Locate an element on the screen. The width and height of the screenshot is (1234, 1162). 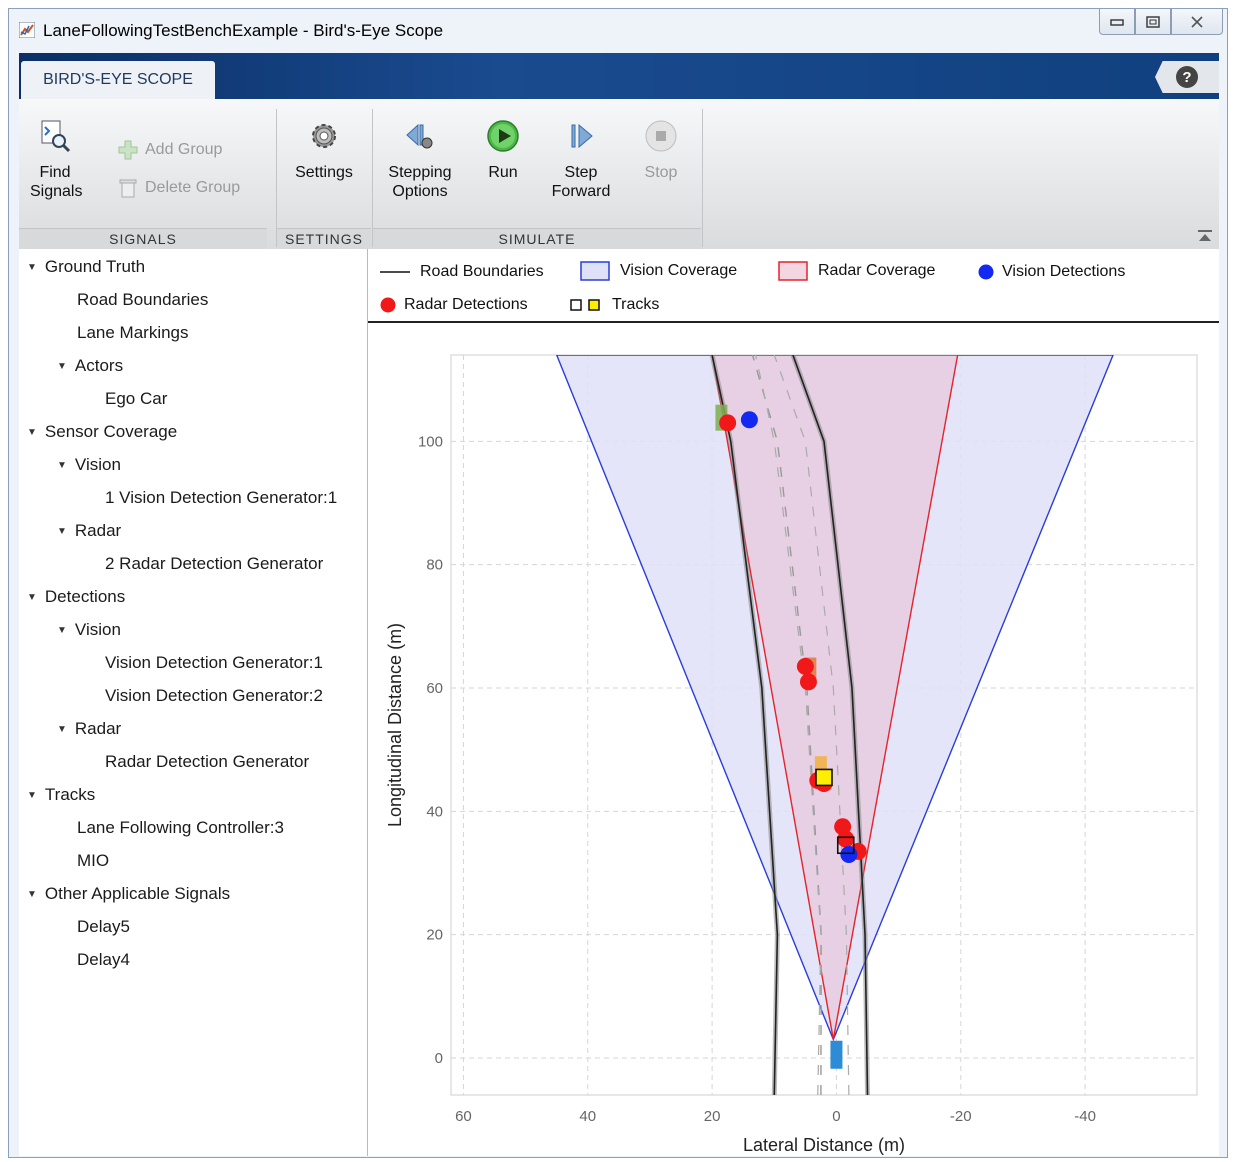
tree-actors: ▼ Actors is located at coordinates (90, 366).